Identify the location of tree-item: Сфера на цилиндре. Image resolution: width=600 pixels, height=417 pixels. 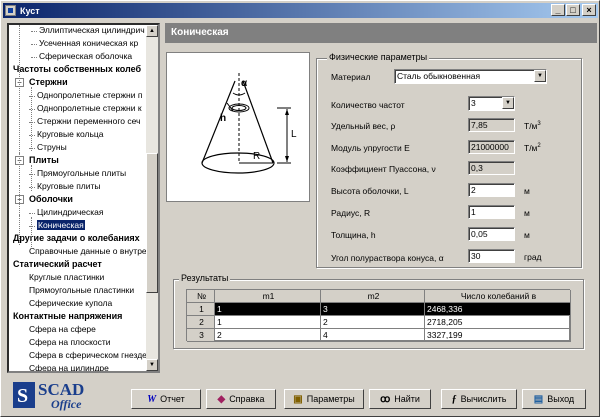
(69, 366).